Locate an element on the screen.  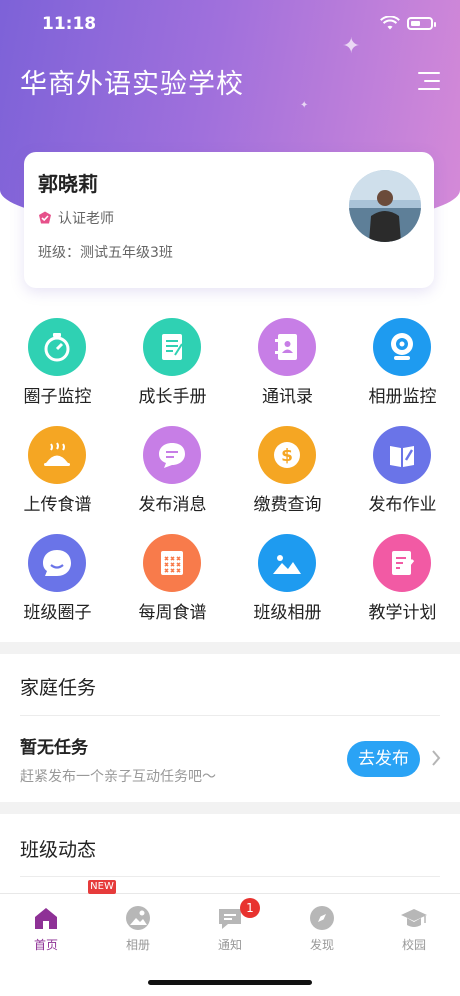
menu-icon is located at coordinates (429, 81).